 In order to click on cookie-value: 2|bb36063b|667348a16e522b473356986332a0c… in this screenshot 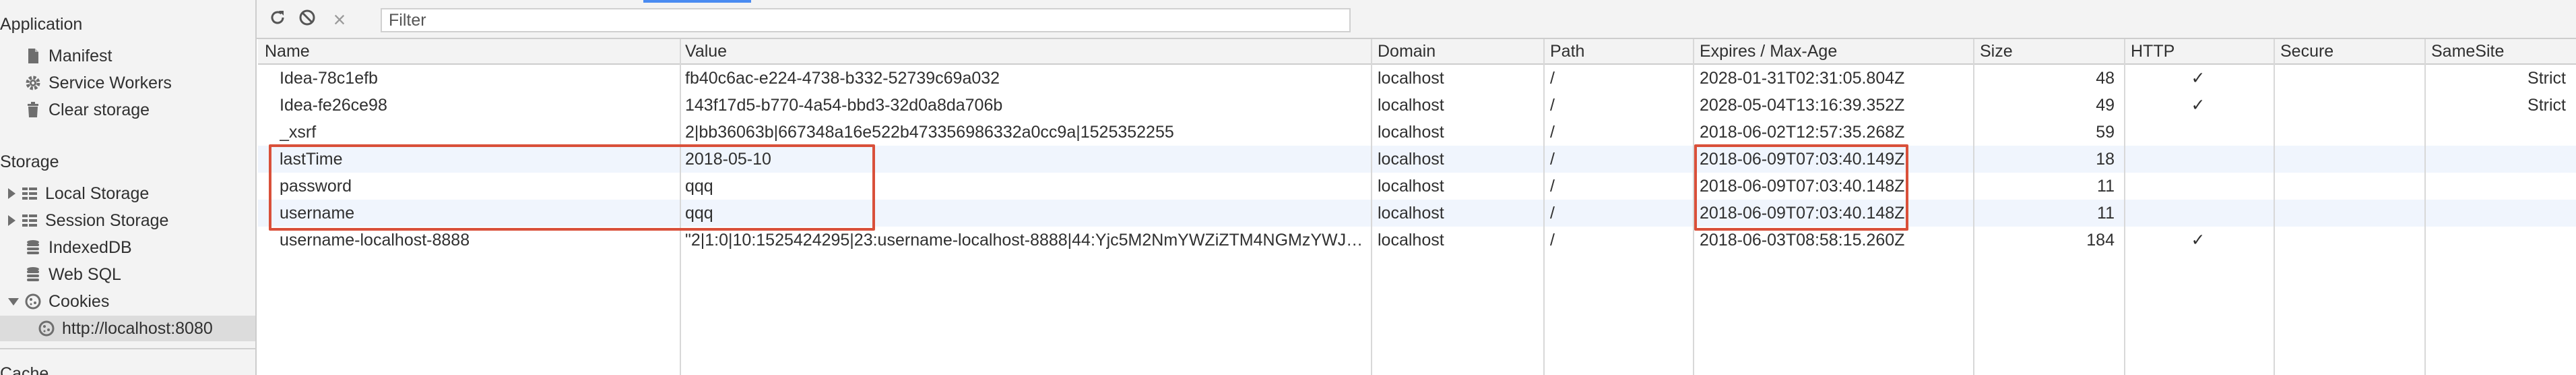, I will do `click(929, 132)`.